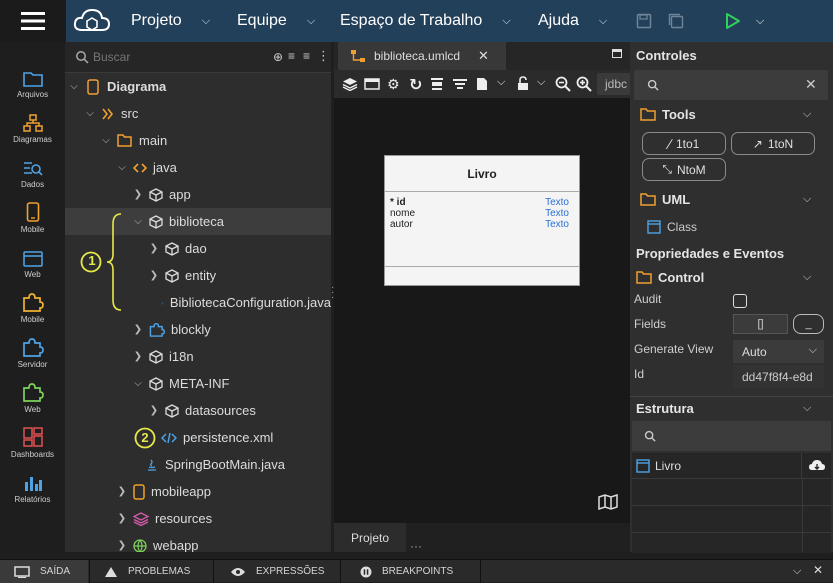 The image size is (833, 583). What do you see at coordinates (32, 76) in the screenshot?
I see `rail-arquivos: Arquivos` at bounding box center [32, 76].